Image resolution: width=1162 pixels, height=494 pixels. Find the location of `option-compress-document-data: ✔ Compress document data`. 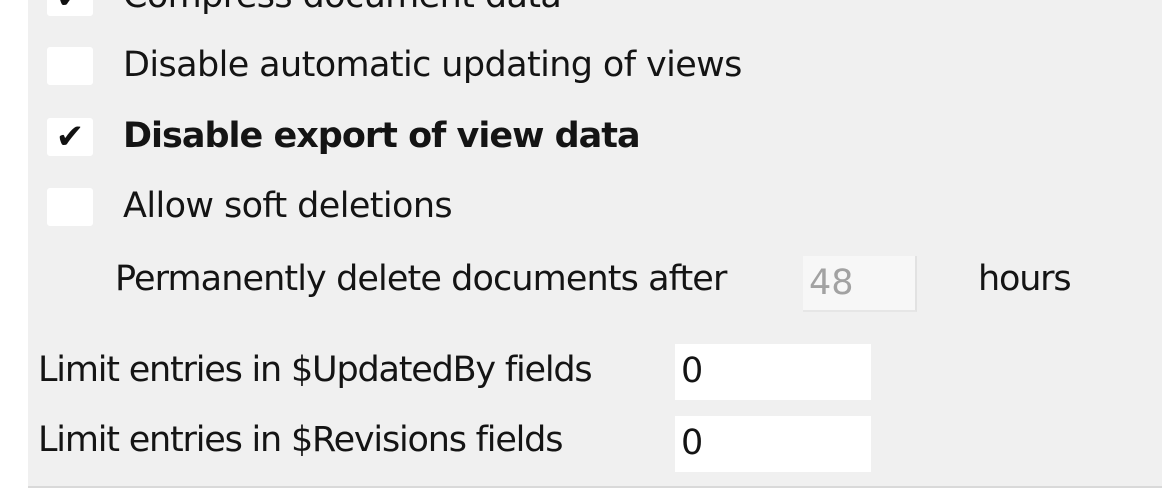

option-compress-document-data: ✔ Compress document data is located at coordinates (397, 15).